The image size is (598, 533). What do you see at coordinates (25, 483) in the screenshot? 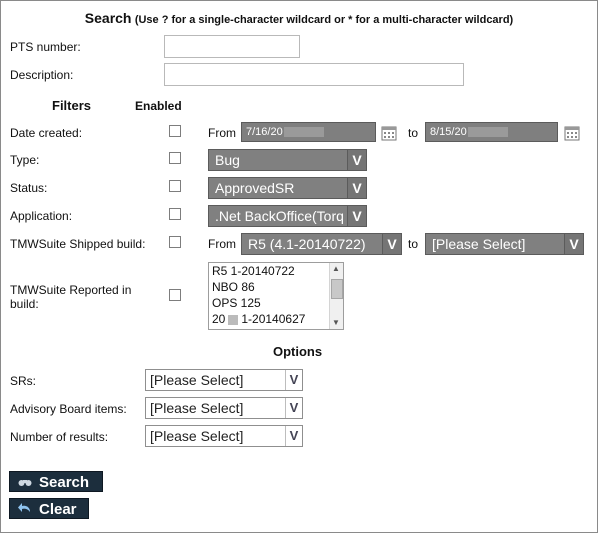
I see `binoculars-icon` at bounding box center [25, 483].